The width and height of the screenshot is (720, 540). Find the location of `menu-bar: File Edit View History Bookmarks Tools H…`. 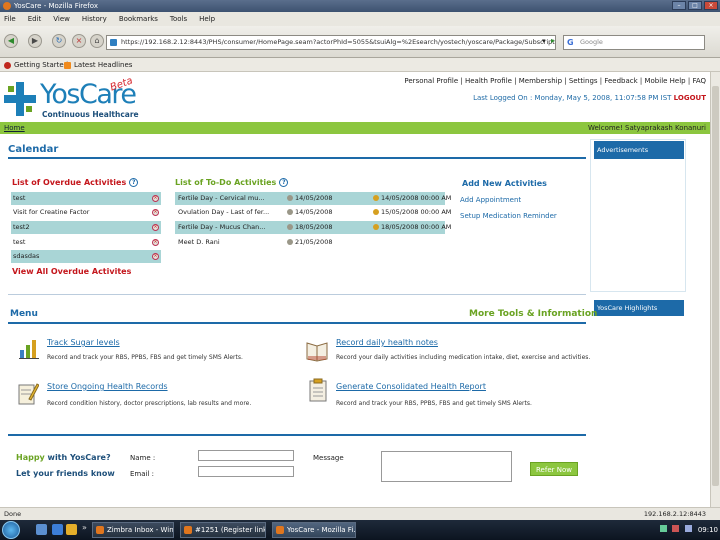

menu-bar: File Edit View History Bookmarks Tools H… is located at coordinates (360, 19).